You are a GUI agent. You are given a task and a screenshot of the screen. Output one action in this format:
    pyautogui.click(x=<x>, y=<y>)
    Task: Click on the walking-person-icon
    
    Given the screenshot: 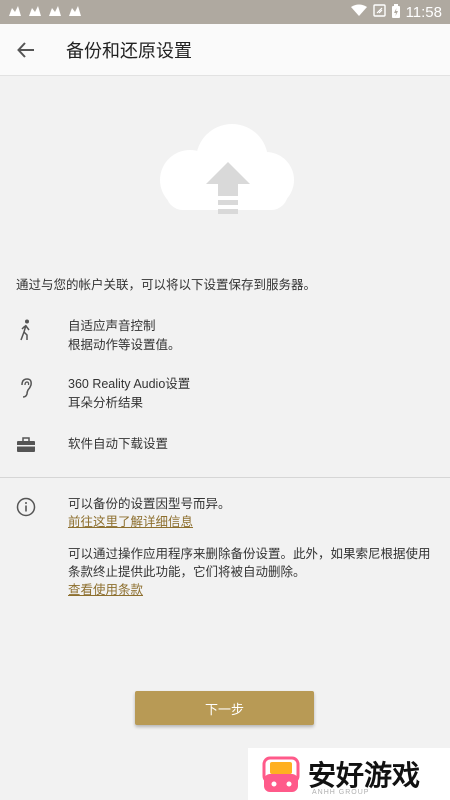 What is the action you would take?
    pyautogui.click(x=26, y=329)
    